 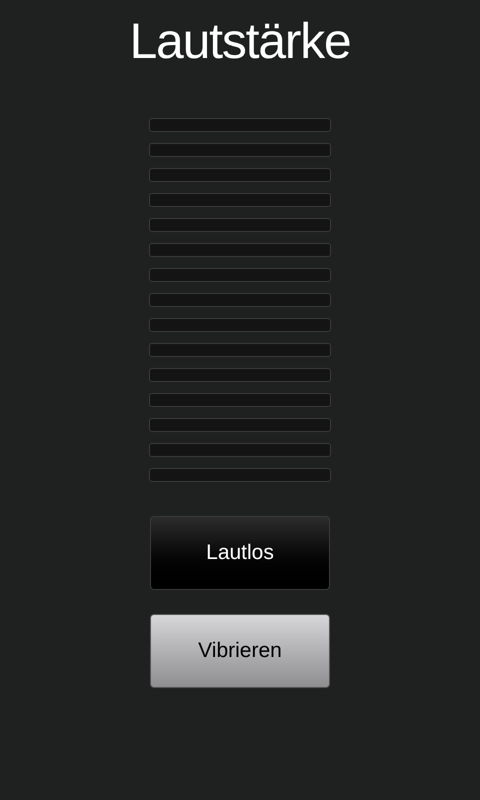 I want to click on mode-button: Vibrieren, so click(x=240, y=651).